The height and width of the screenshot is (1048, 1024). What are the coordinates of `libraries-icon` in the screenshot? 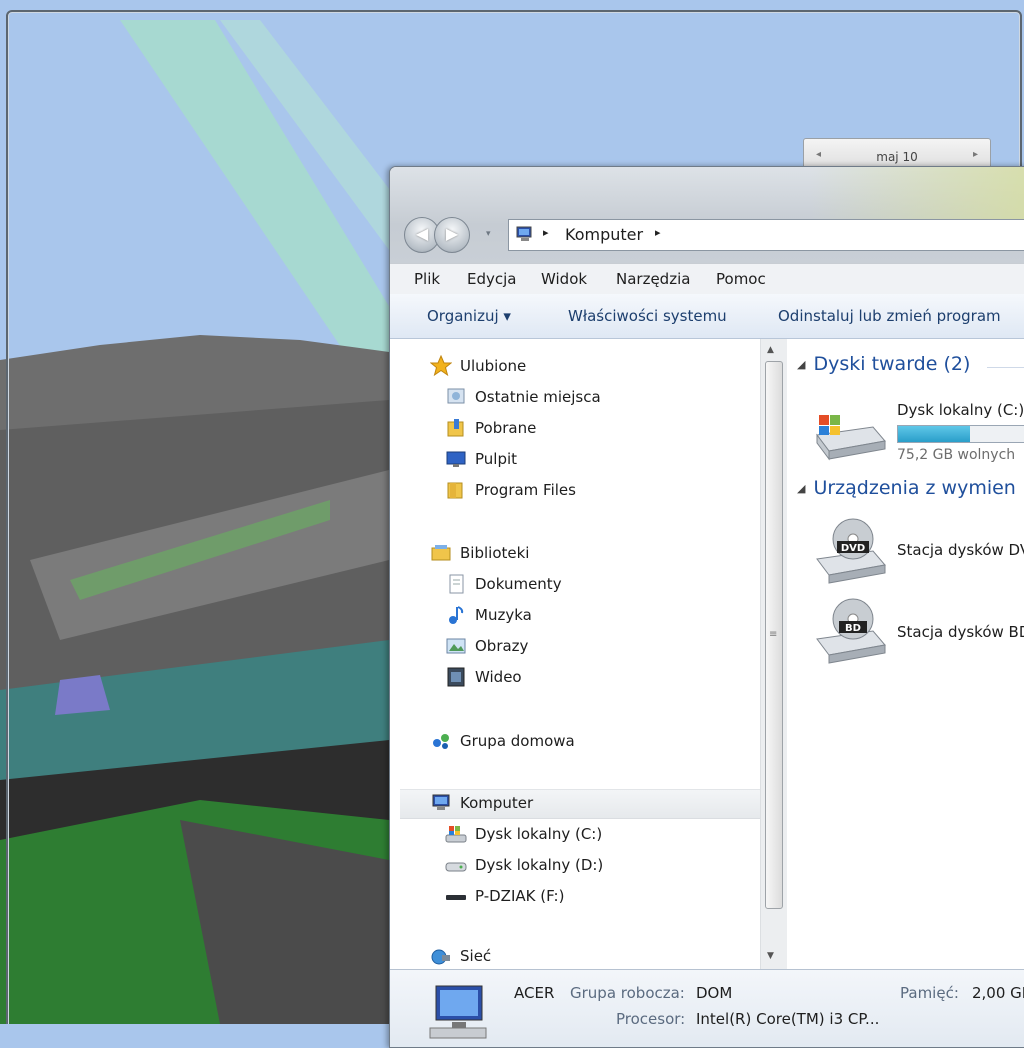 It's located at (441, 553).